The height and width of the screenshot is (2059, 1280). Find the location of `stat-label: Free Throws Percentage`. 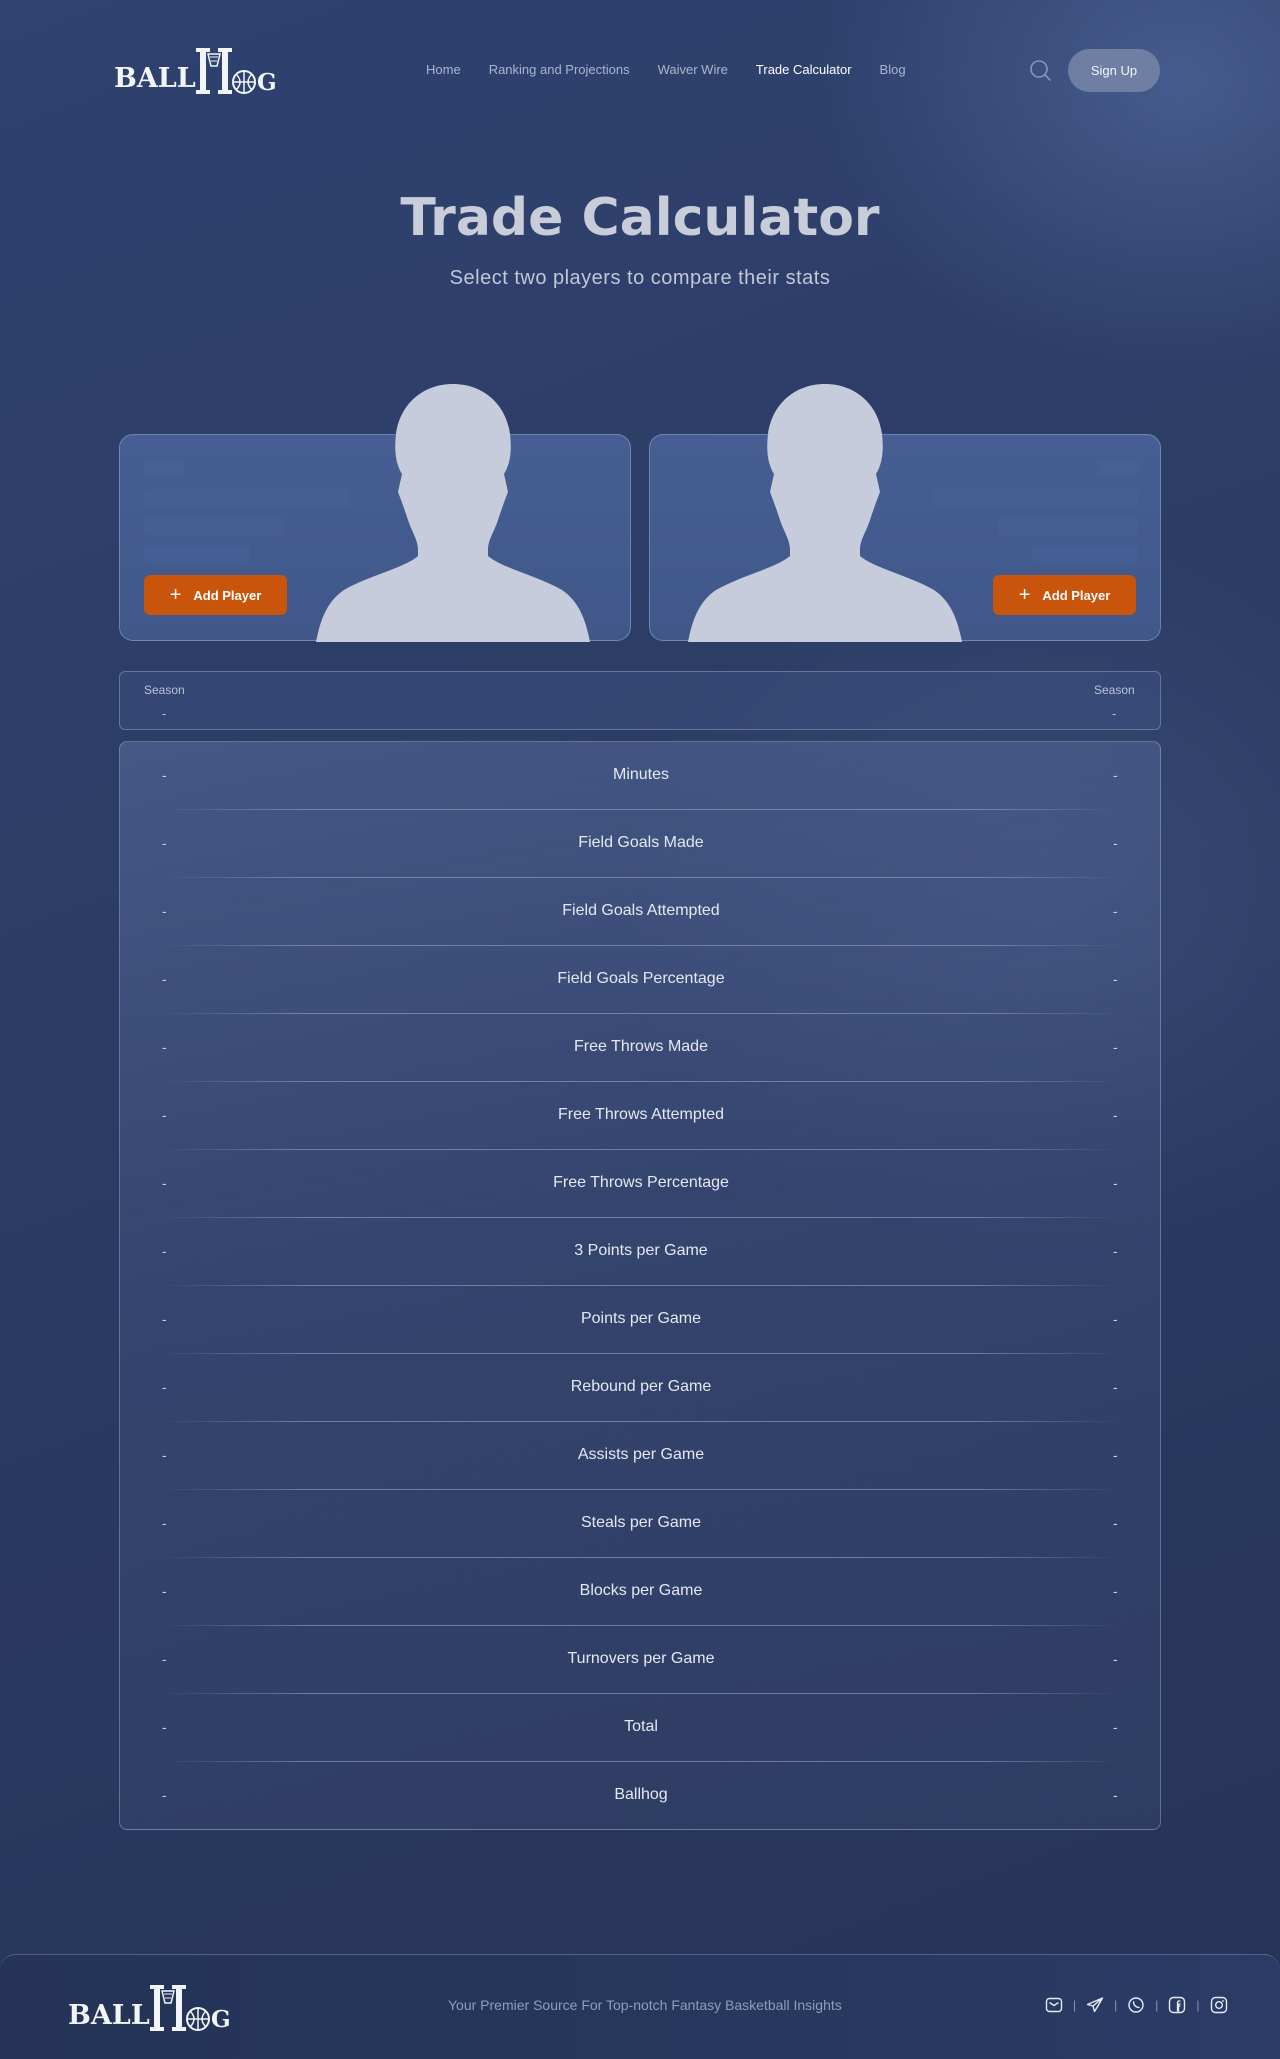

stat-label: Free Throws Percentage is located at coordinates (641, 1182).